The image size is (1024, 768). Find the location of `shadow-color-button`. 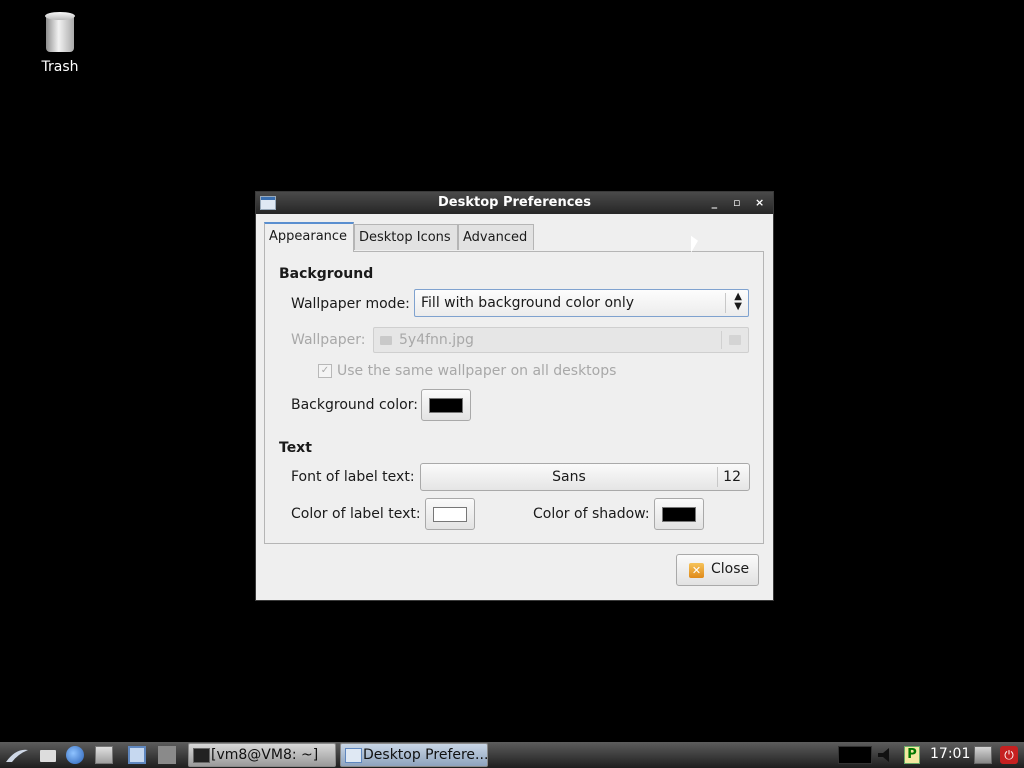

shadow-color-button is located at coordinates (679, 514).